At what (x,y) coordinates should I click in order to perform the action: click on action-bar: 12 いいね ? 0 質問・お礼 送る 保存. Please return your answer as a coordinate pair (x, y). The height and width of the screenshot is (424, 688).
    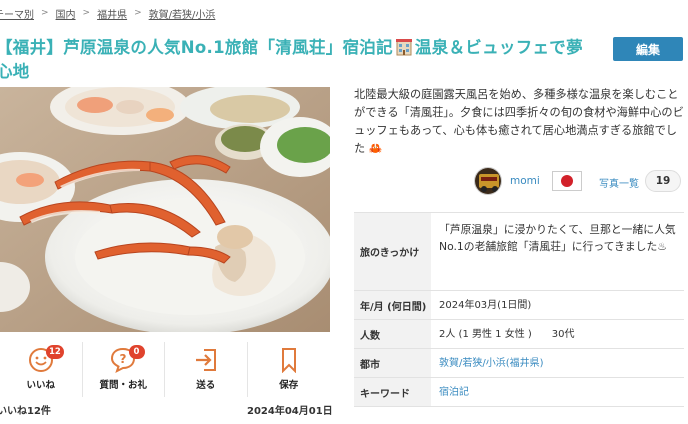
    Looking at the image, I should click on (165, 369).